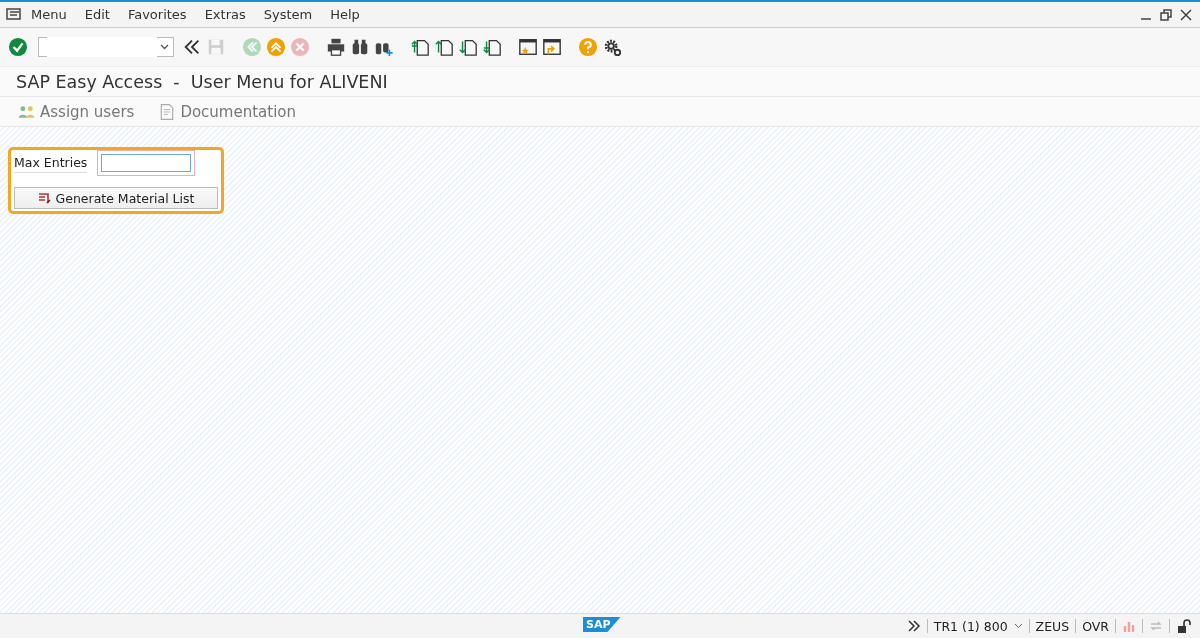 This screenshot has height=638, width=1200. I want to click on max-entries-field, so click(146, 163).